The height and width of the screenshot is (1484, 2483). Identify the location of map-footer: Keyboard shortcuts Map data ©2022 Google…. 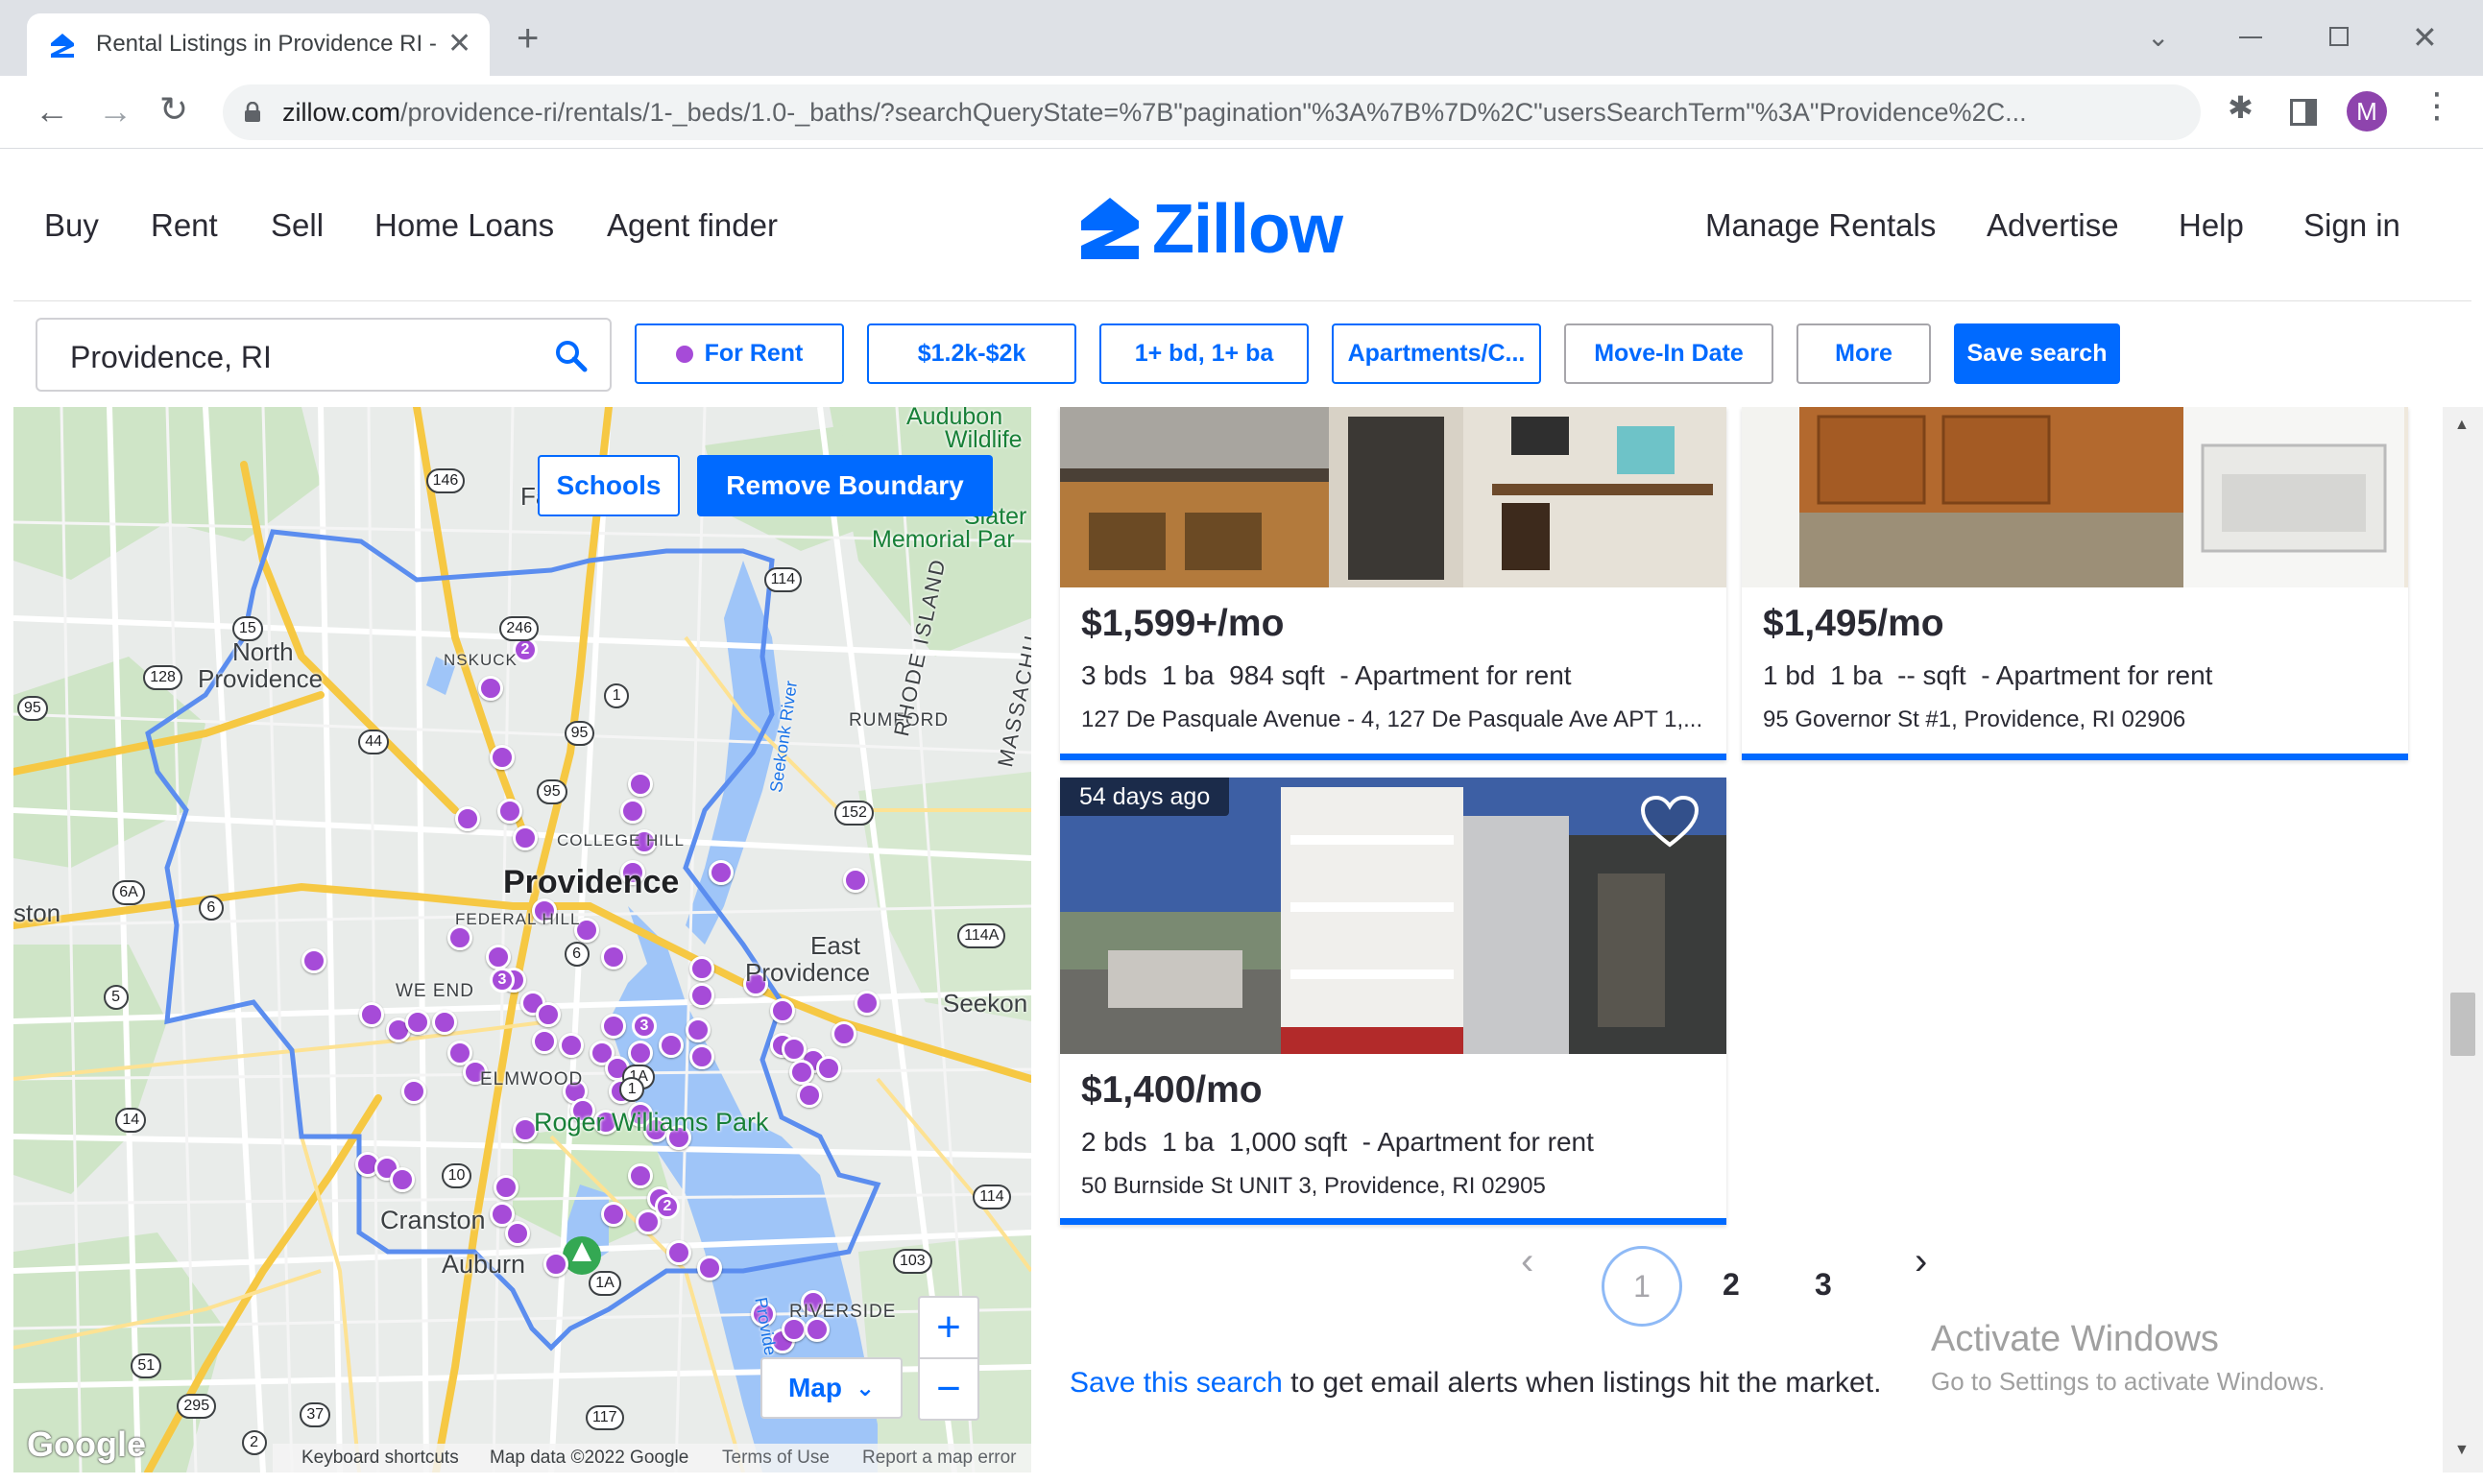
(652, 1458).